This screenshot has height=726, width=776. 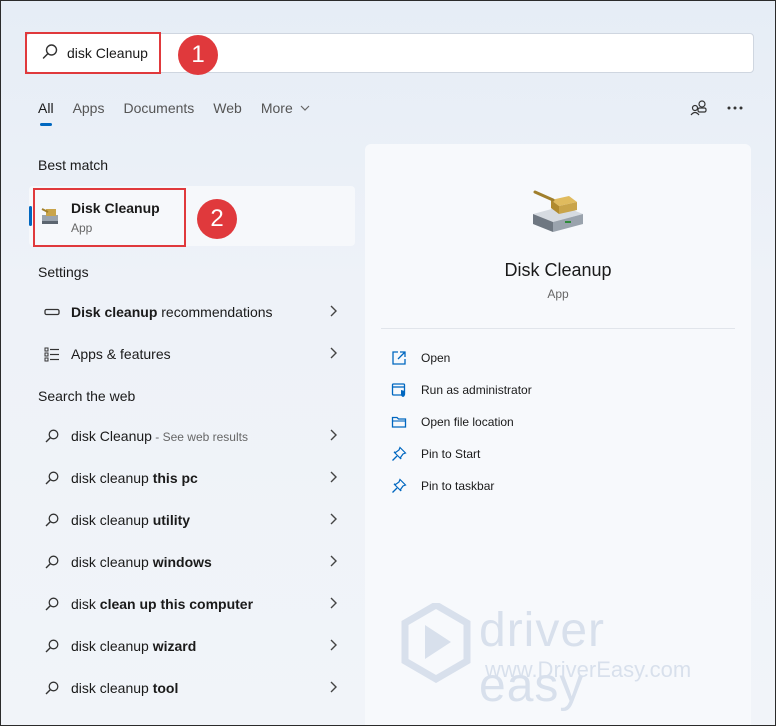 I want to click on disk-cleanup-large-icon, so click(x=558, y=211).